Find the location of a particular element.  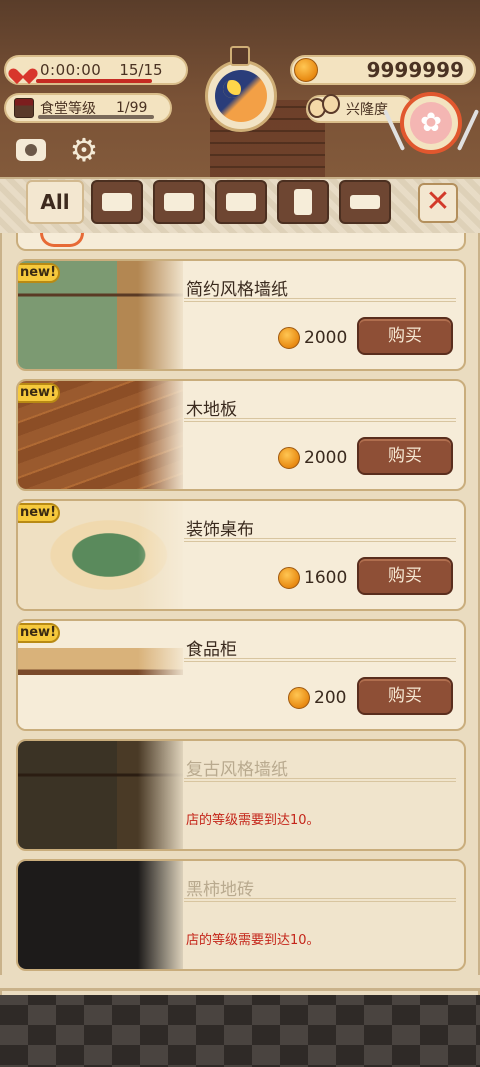

item-name: 木地板 is located at coordinates (211, 410).